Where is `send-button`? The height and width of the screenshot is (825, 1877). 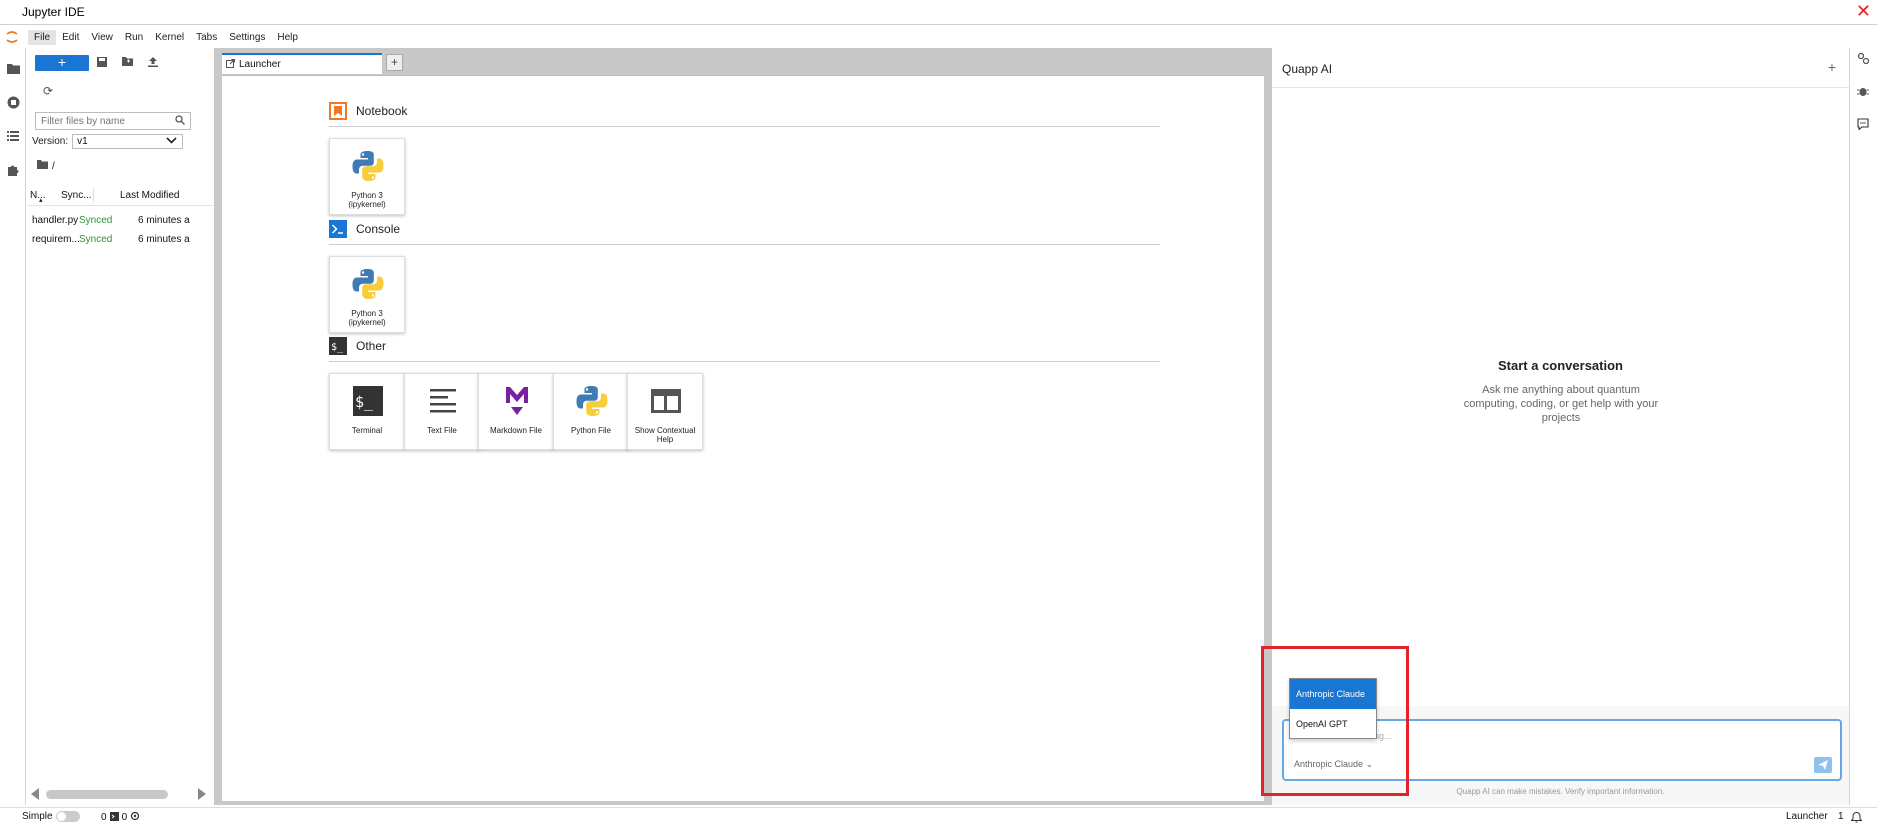
send-button is located at coordinates (1823, 765).